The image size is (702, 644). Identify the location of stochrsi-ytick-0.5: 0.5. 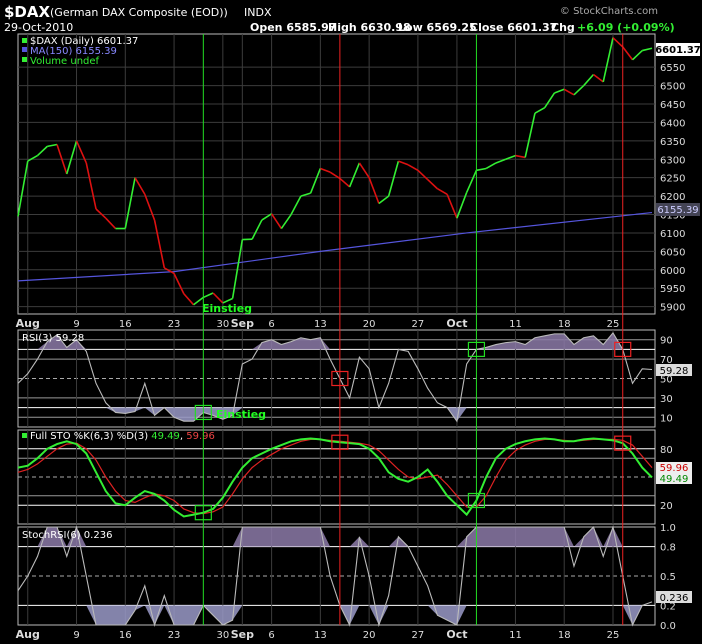
(668, 577).